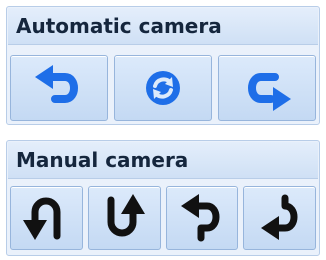 Image resolution: width=326 pixels, height=260 pixels. What do you see at coordinates (269, 92) in the screenshot?
I see `rotate-right-arrow-icon` at bounding box center [269, 92].